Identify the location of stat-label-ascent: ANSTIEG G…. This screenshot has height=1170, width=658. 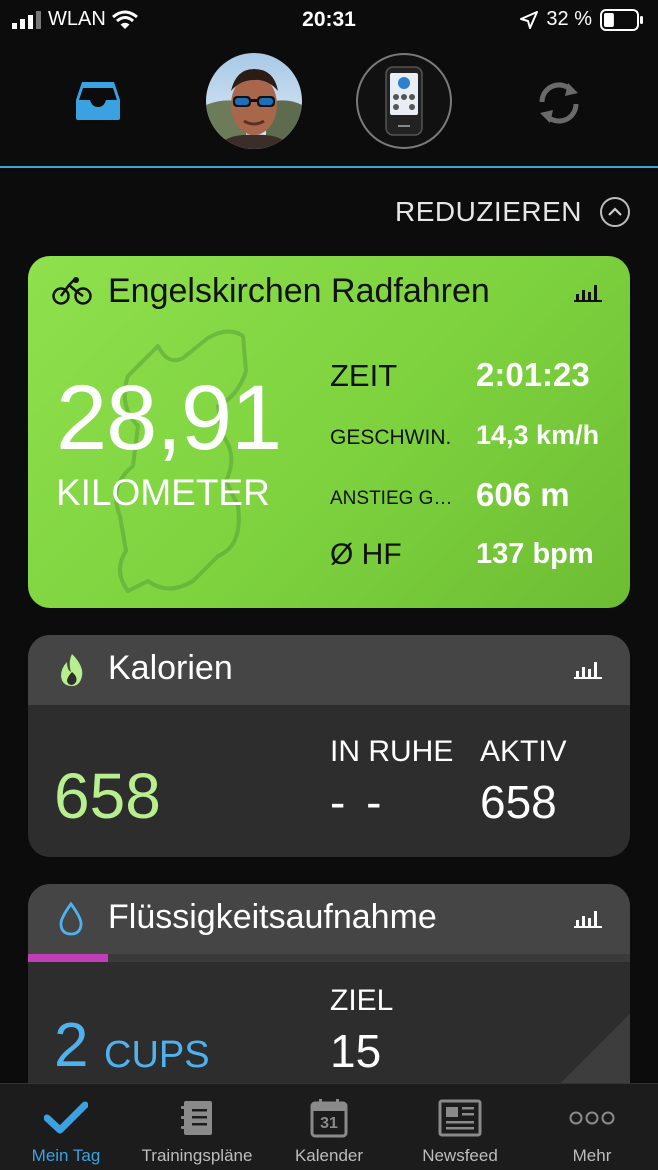
(391, 498).